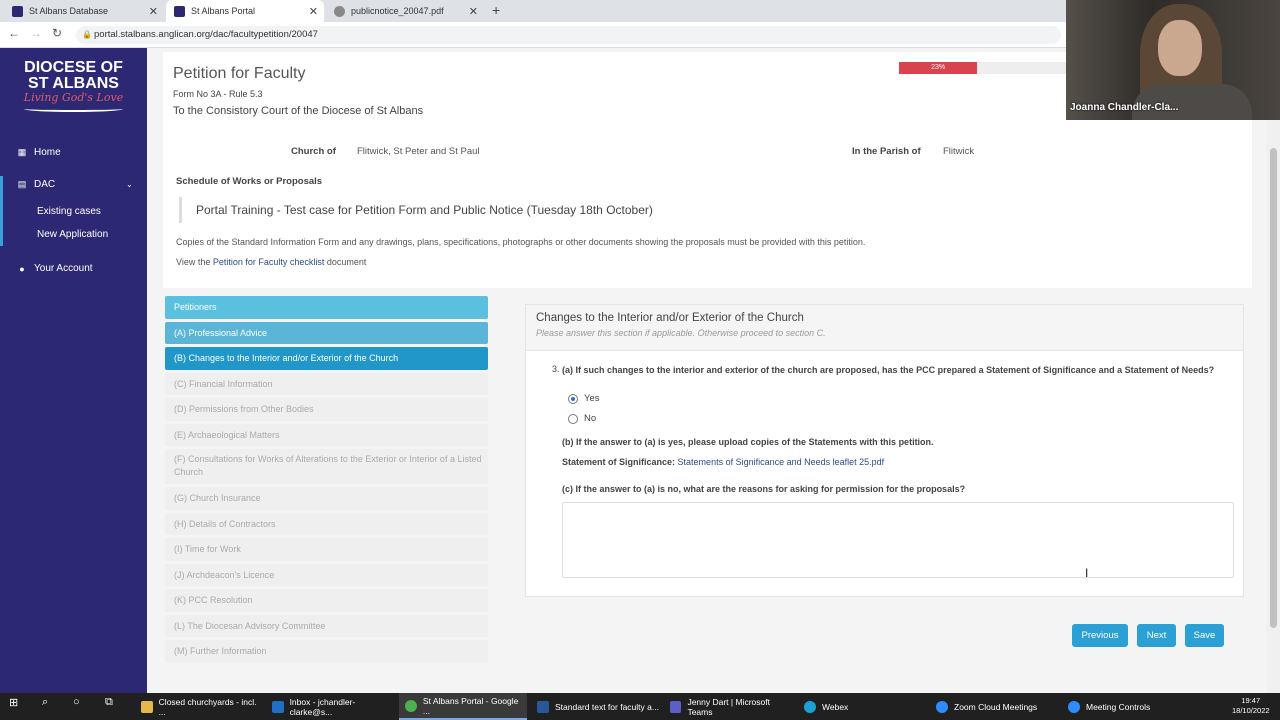 This screenshot has height=720, width=1280. I want to click on file-explorer-icon, so click(147, 706).